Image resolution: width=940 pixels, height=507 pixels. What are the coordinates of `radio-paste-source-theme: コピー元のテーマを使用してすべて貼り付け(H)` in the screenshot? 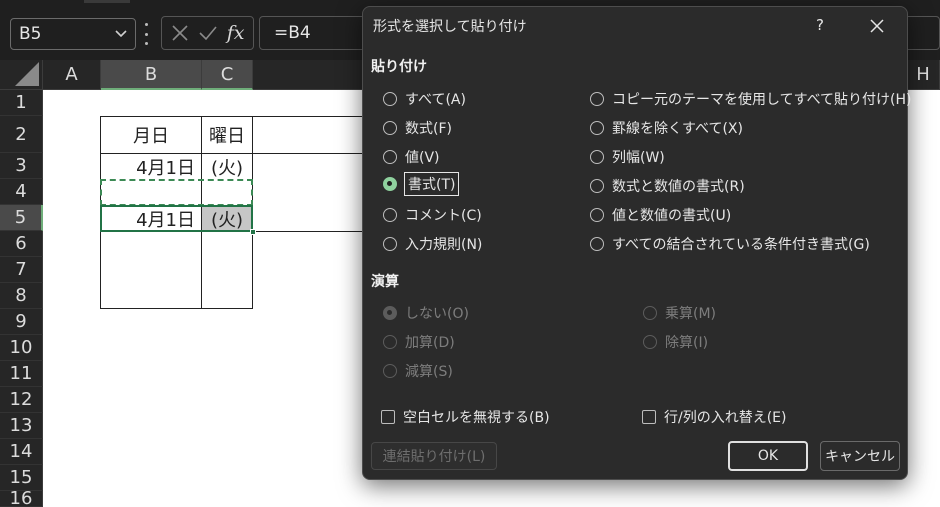 It's located at (751, 99).